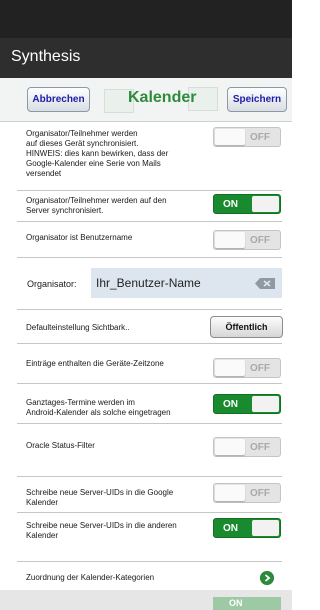 The width and height of the screenshot is (320, 610). What do you see at coordinates (247, 603) in the screenshot?
I see `partial-toggle: ON` at bounding box center [247, 603].